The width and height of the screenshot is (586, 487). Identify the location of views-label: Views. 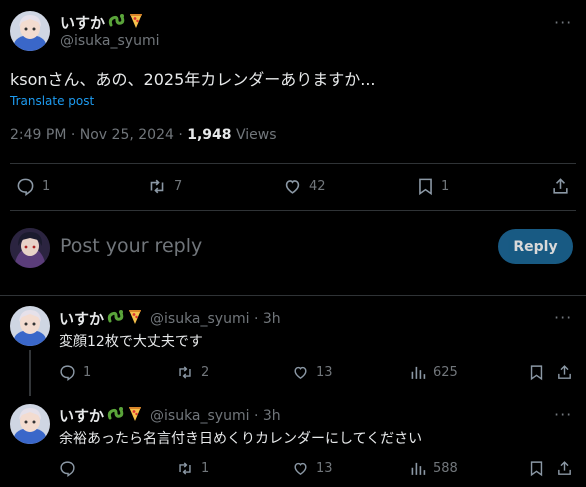
(256, 135).